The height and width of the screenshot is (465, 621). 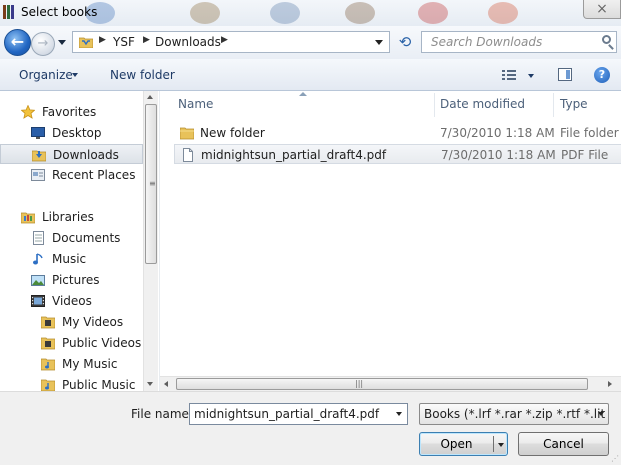 I want to click on search-input: Search Downloads, so click(x=519, y=42).